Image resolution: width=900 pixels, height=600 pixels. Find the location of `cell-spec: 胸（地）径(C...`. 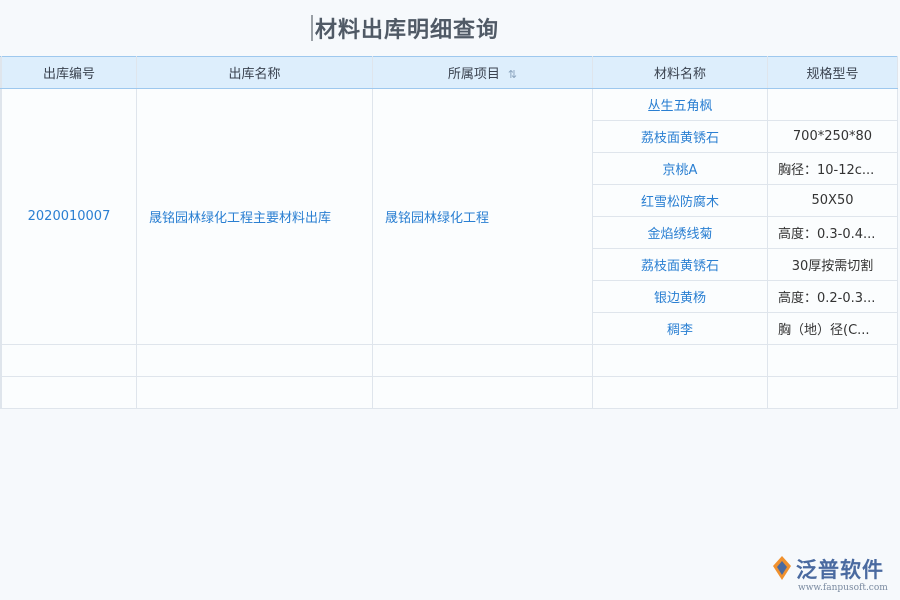

cell-spec: 胸（地）径(C... is located at coordinates (833, 329).